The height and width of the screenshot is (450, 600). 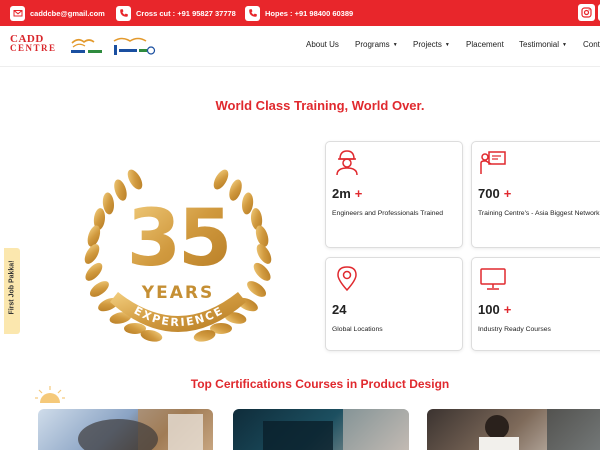 I want to click on stat-value: 100, so click(x=489, y=309).